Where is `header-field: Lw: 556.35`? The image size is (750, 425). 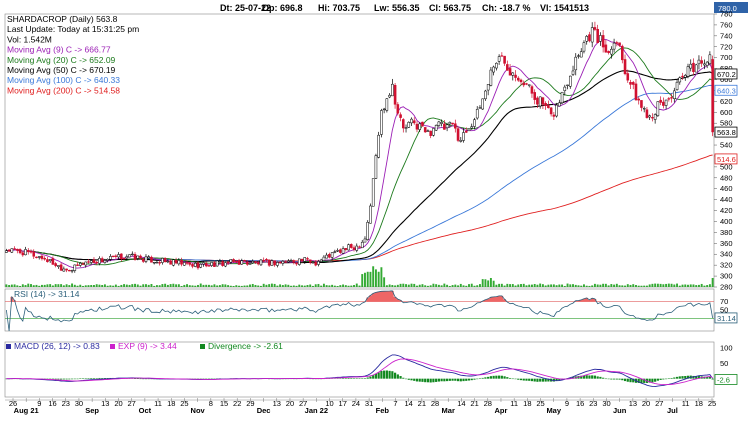 header-field: Lw: 556.35 is located at coordinates (397, 8).